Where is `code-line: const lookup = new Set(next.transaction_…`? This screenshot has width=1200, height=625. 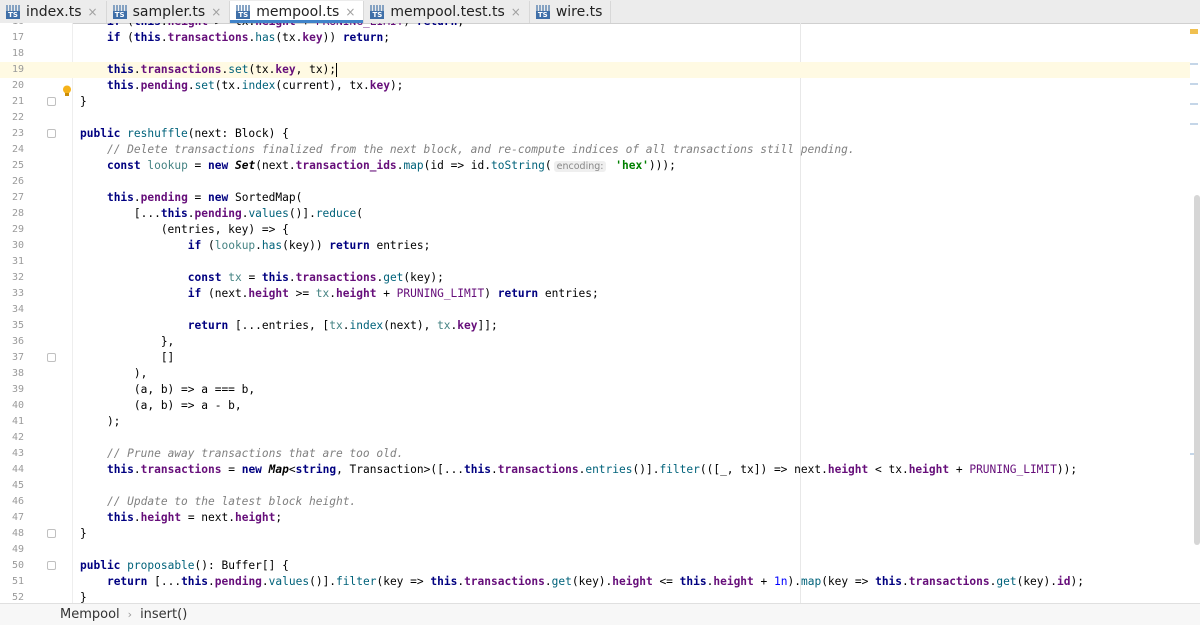
code-line: const lookup = new Set(next.transaction_… is located at coordinates (595, 166).